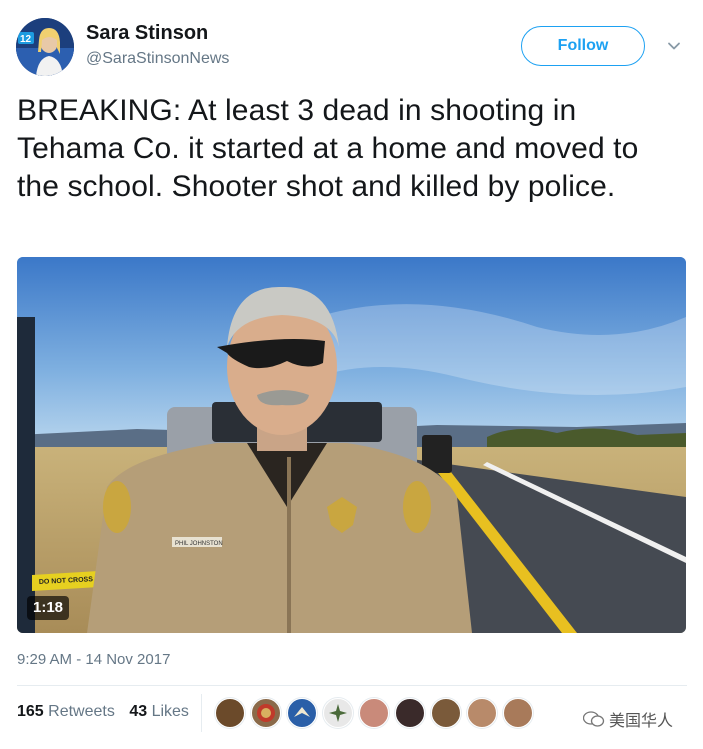 This screenshot has height=749, width=703. Describe the element at coordinates (641, 721) in the screenshot. I see `watermark-text: 美国华人` at that location.